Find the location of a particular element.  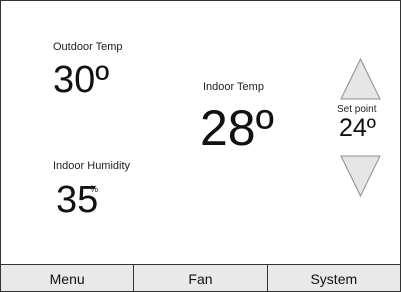

indoor-temp-label: Indoor Temp is located at coordinates (233, 87).